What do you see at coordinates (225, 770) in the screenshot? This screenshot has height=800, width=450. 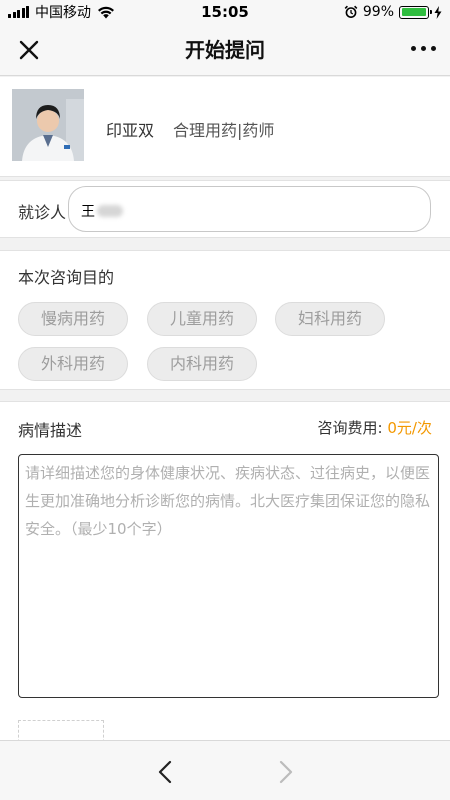 I see `bottom-toolbar` at bounding box center [225, 770].